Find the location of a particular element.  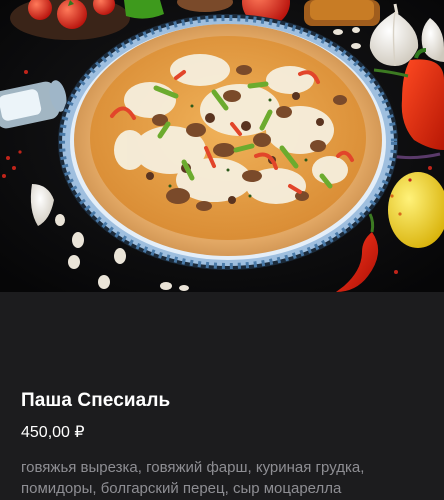

green-pepper is located at coordinates (144, 9).